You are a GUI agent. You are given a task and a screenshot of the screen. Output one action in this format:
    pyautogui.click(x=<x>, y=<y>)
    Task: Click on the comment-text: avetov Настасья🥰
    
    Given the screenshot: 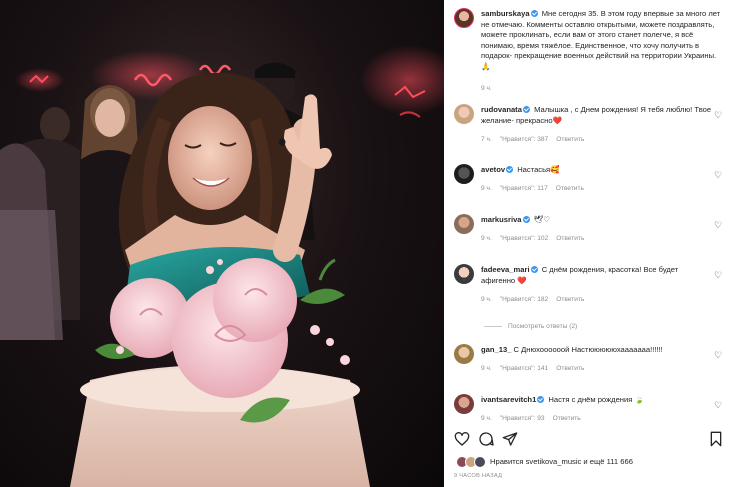 What is the action you would take?
    pyautogui.click(x=597, y=170)
    